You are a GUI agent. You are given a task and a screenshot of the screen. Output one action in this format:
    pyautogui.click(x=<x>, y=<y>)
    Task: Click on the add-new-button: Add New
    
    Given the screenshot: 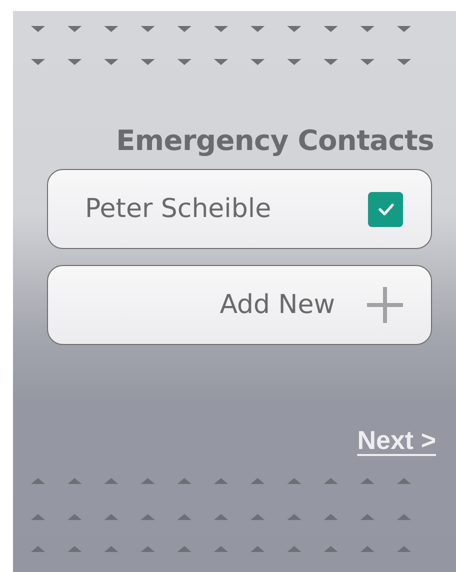 What is the action you would take?
    pyautogui.click(x=239, y=305)
    